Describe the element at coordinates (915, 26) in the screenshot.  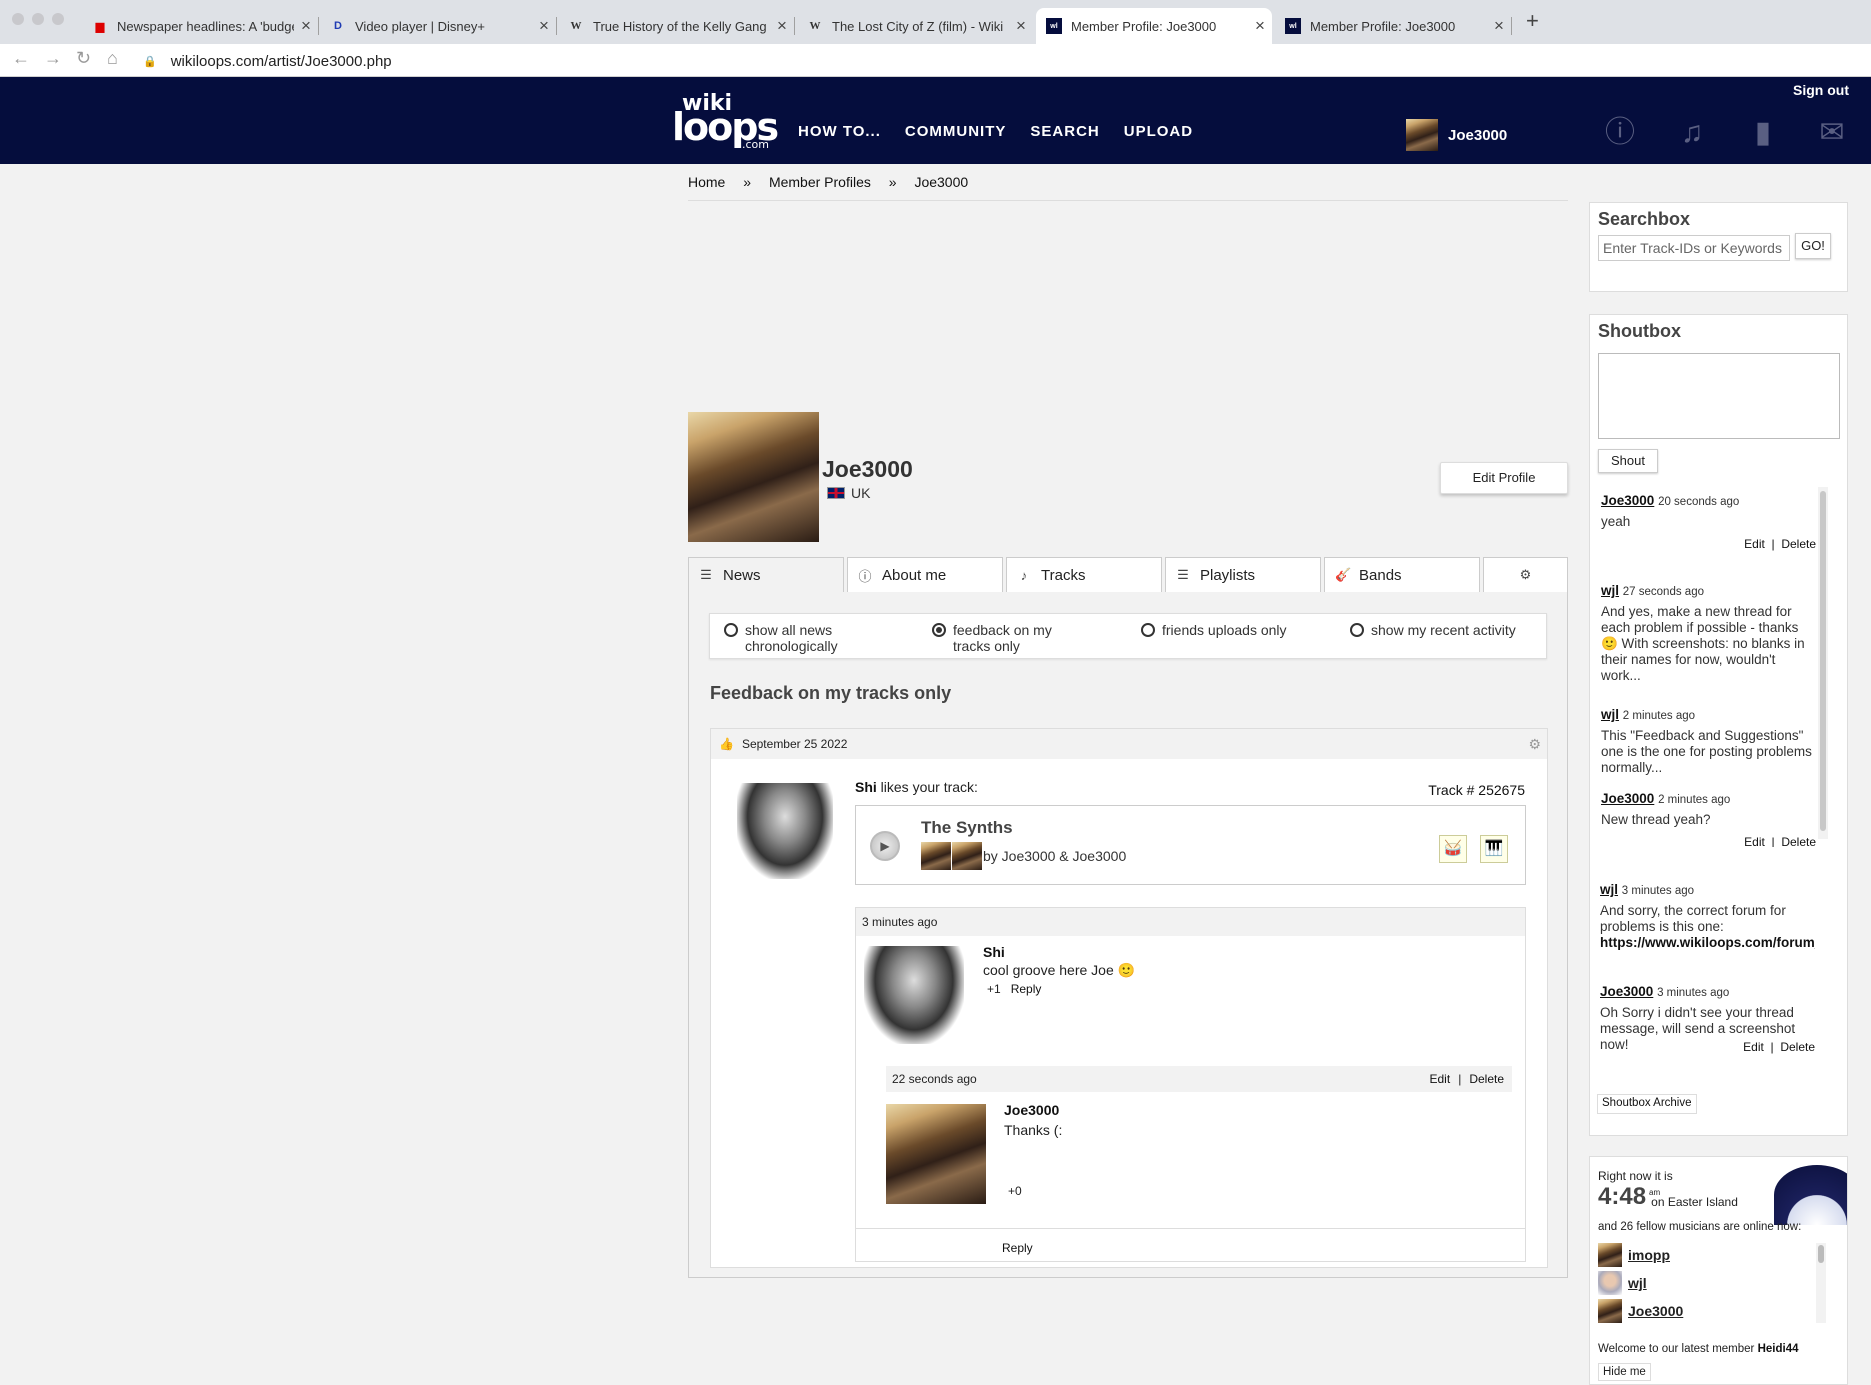
I see `browser-tab: W The Lost City of Z (film) - Wiki ×` at that location.